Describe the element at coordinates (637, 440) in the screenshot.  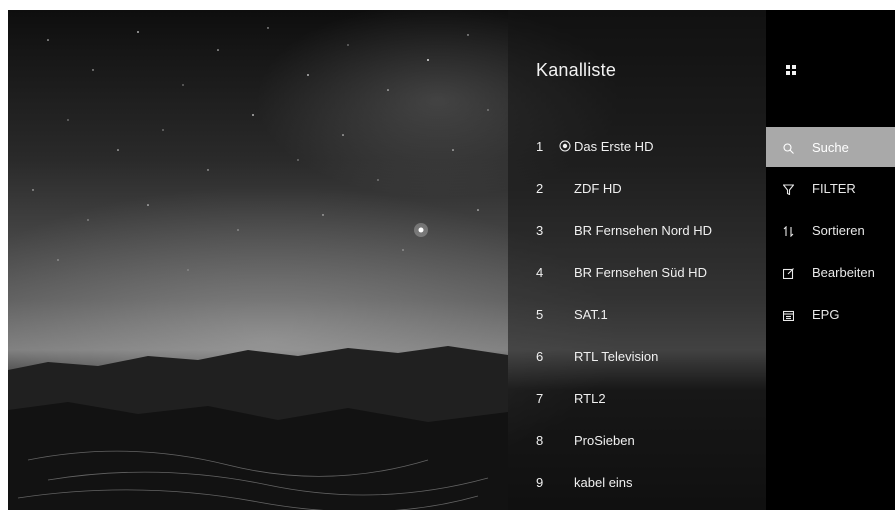
I see `channel-row-8: 8 ProSieben` at that location.